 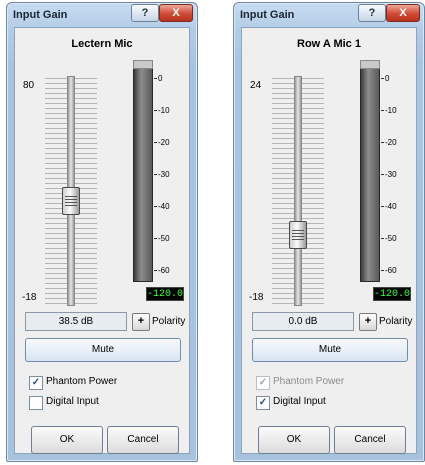 I want to click on digital-input-checkbox: ✓, so click(x=263, y=403).